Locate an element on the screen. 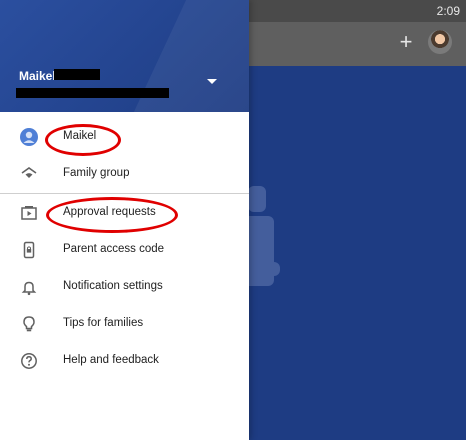  video-play-icon is located at coordinates (29, 213).